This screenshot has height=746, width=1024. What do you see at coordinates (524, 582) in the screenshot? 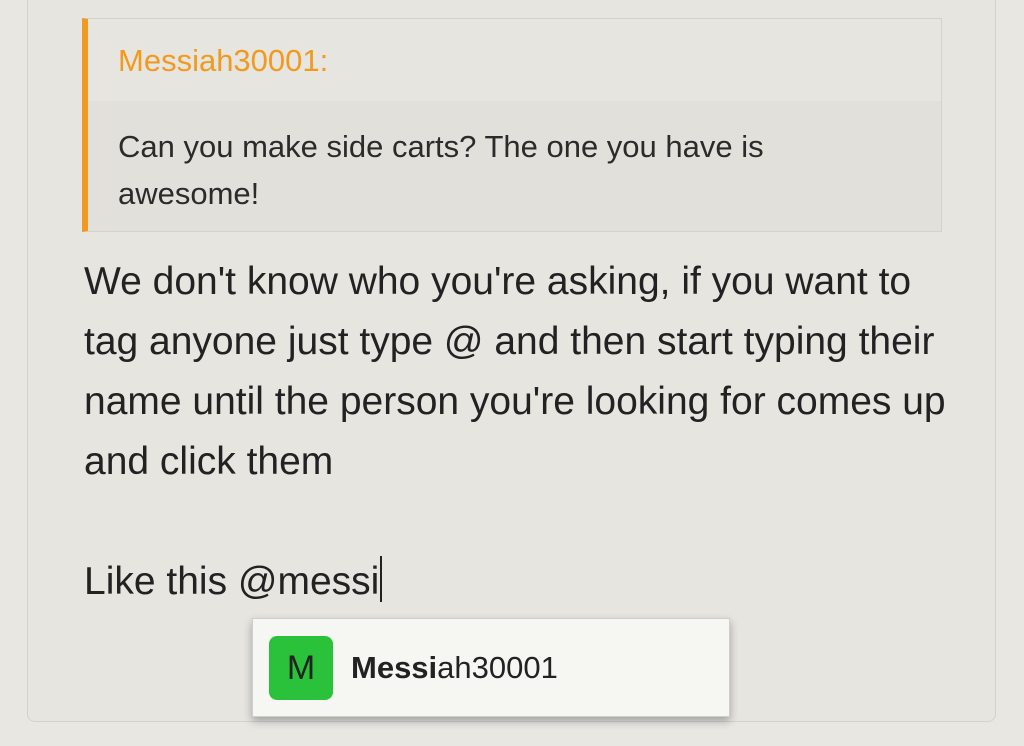
I see `typed-line: Like this @messi` at bounding box center [524, 582].